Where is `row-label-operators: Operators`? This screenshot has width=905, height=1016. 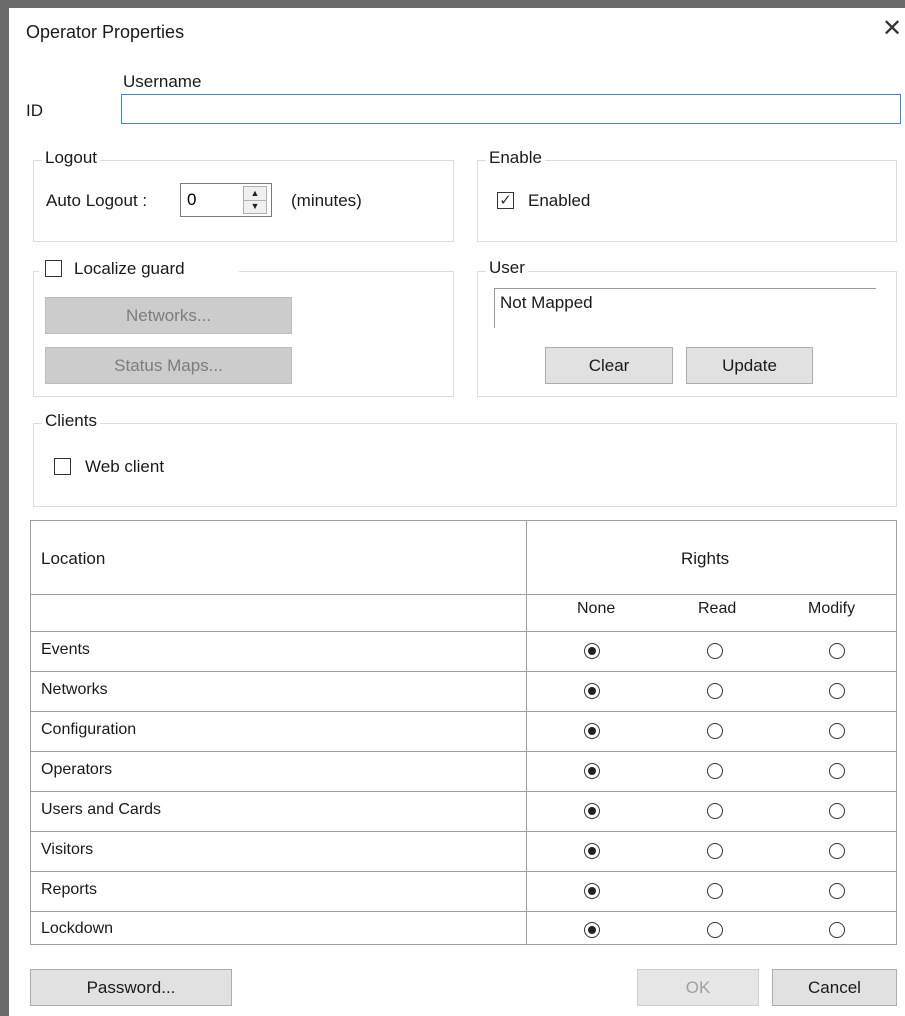 row-label-operators: Operators is located at coordinates (77, 769).